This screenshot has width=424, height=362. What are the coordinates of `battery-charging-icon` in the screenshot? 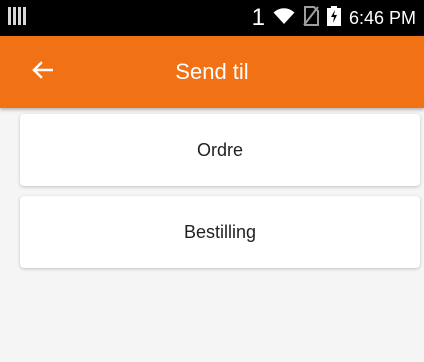 It's located at (333, 18).